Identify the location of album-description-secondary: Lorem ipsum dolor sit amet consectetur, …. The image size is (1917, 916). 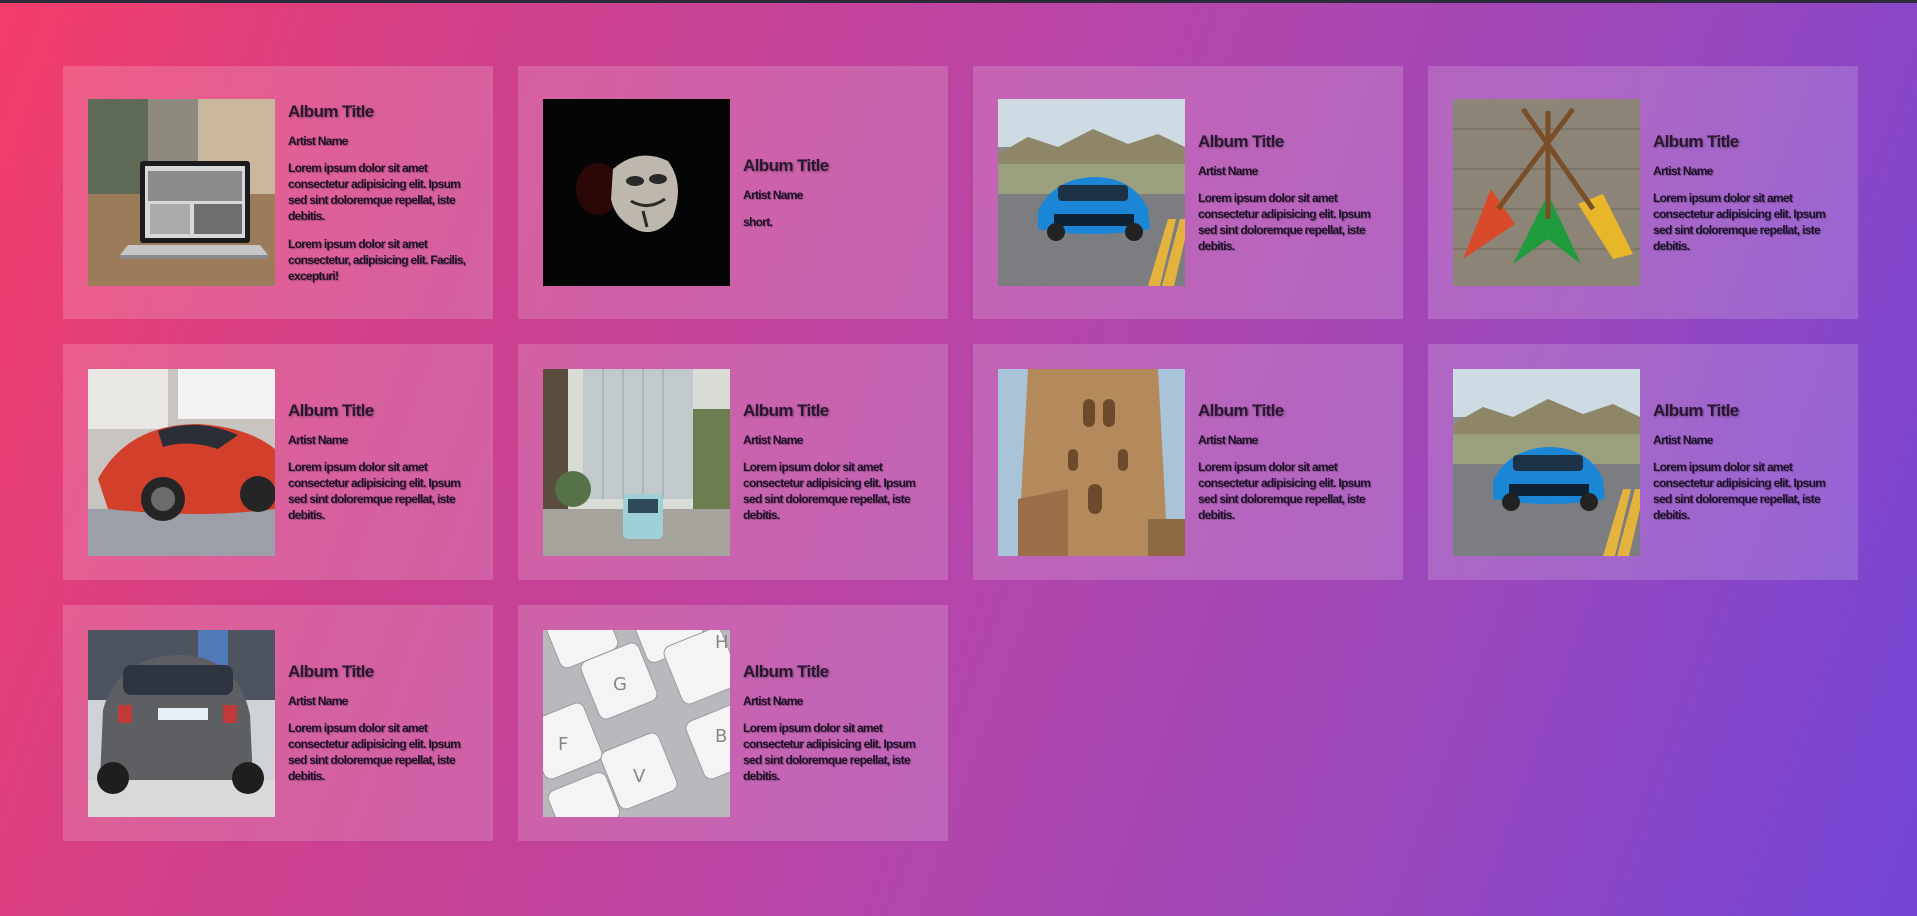
(377, 259).